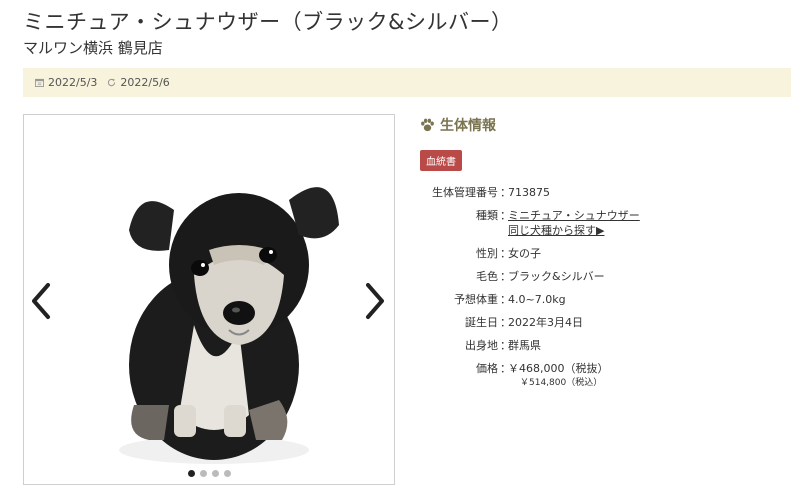 This screenshot has width=810, height=502. I want to click on previous-image-button, so click(40, 301).